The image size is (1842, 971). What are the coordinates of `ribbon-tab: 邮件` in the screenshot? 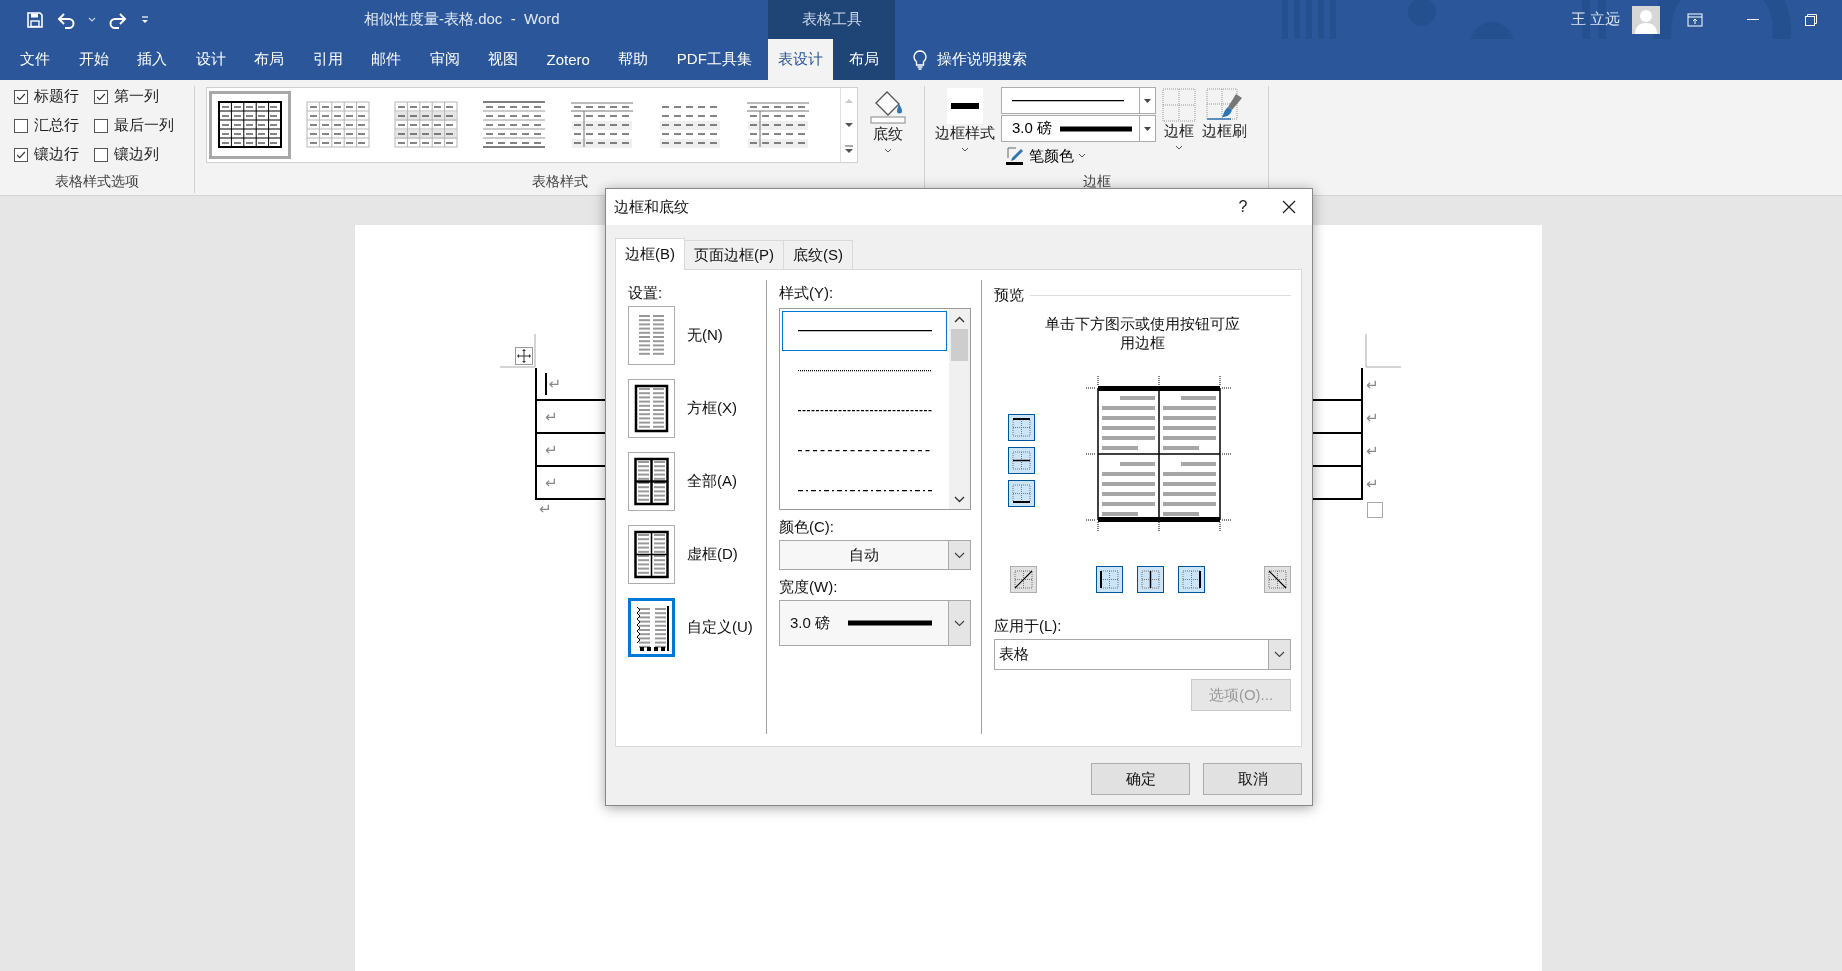 It's located at (386, 59).